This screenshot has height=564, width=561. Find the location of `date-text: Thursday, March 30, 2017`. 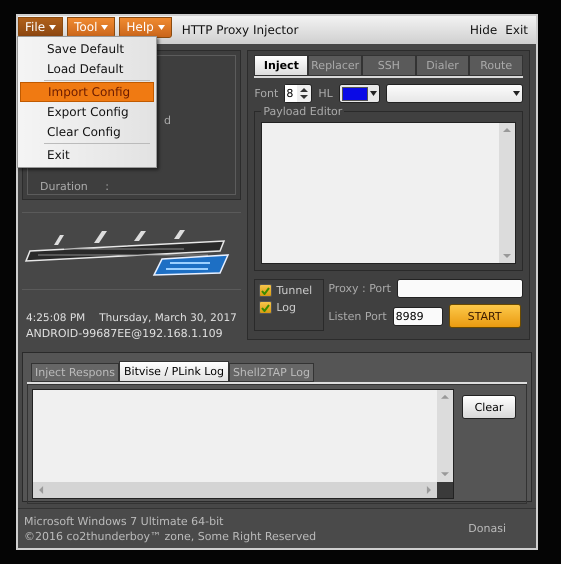

date-text: Thursday, March 30, 2017 is located at coordinates (168, 318).